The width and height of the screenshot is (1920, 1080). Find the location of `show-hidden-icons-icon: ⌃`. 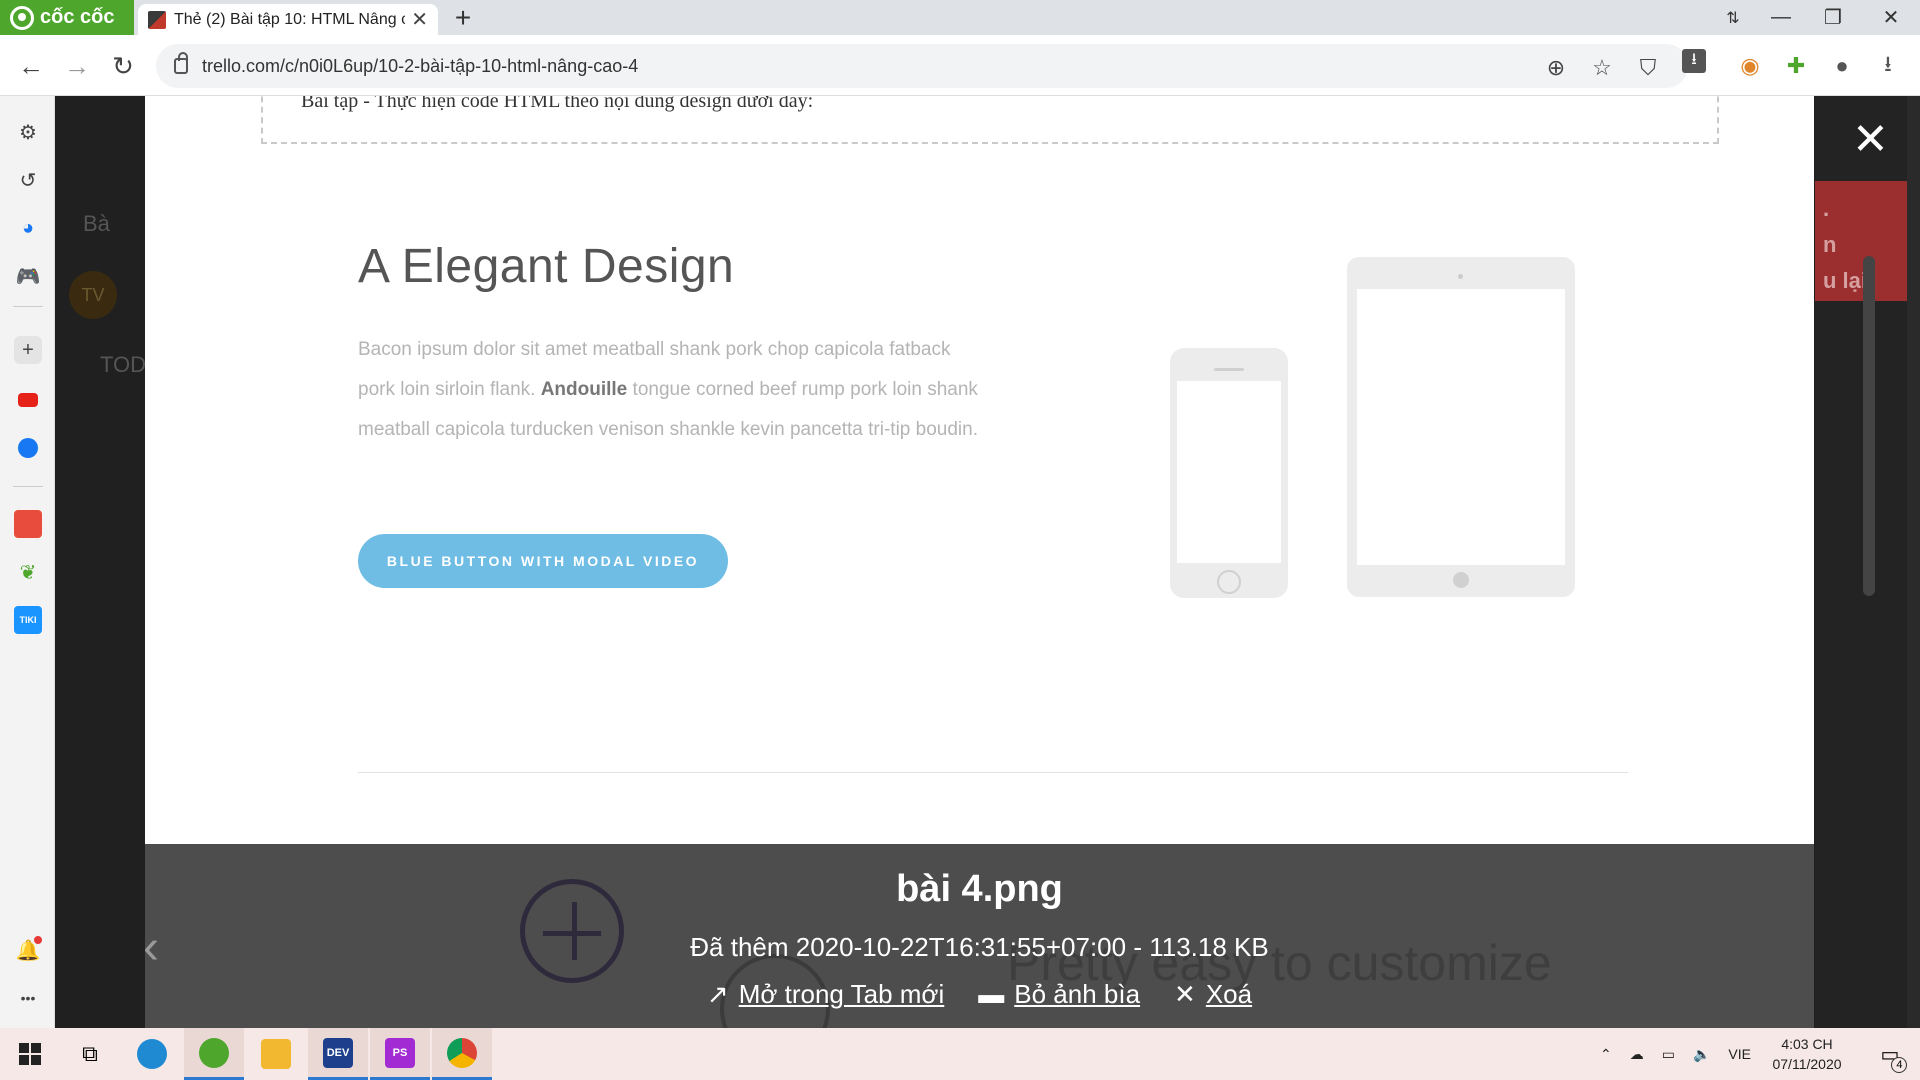

show-hidden-icons-icon: ⌃ is located at coordinates (1606, 1054).